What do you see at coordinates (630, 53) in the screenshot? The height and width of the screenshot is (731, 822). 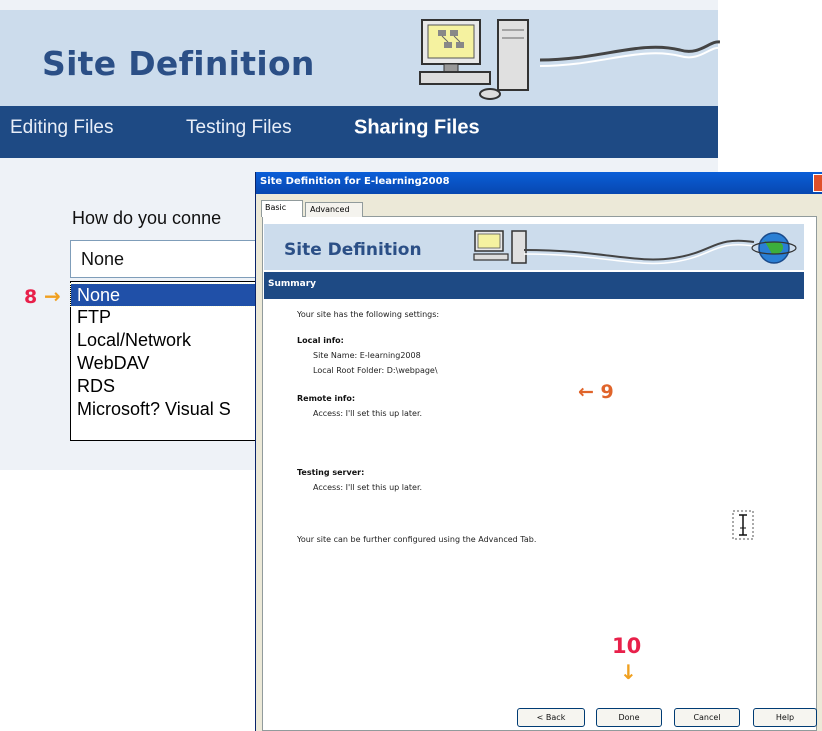 I see `network-cable-icon` at bounding box center [630, 53].